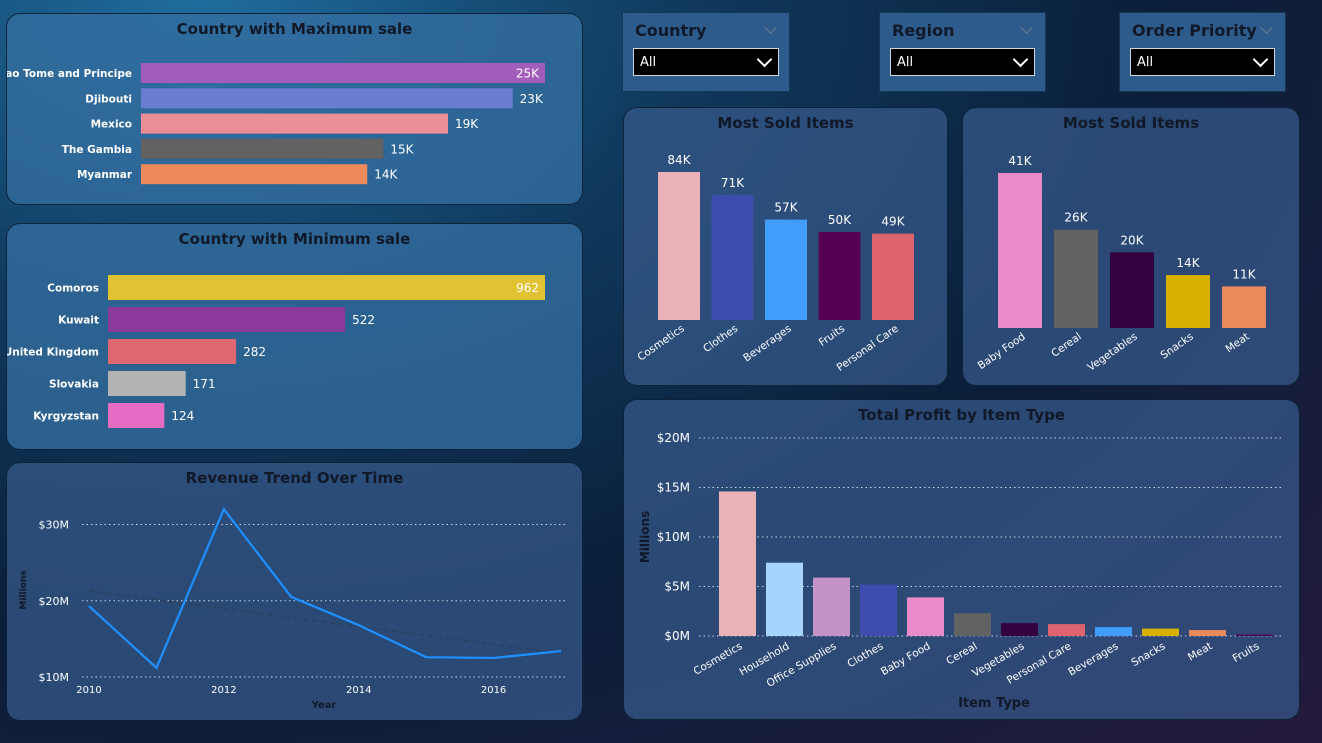  Describe the element at coordinates (1194, 30) in the screenshot. I see `order-priority-slicer-label: Order Priority` at that location.